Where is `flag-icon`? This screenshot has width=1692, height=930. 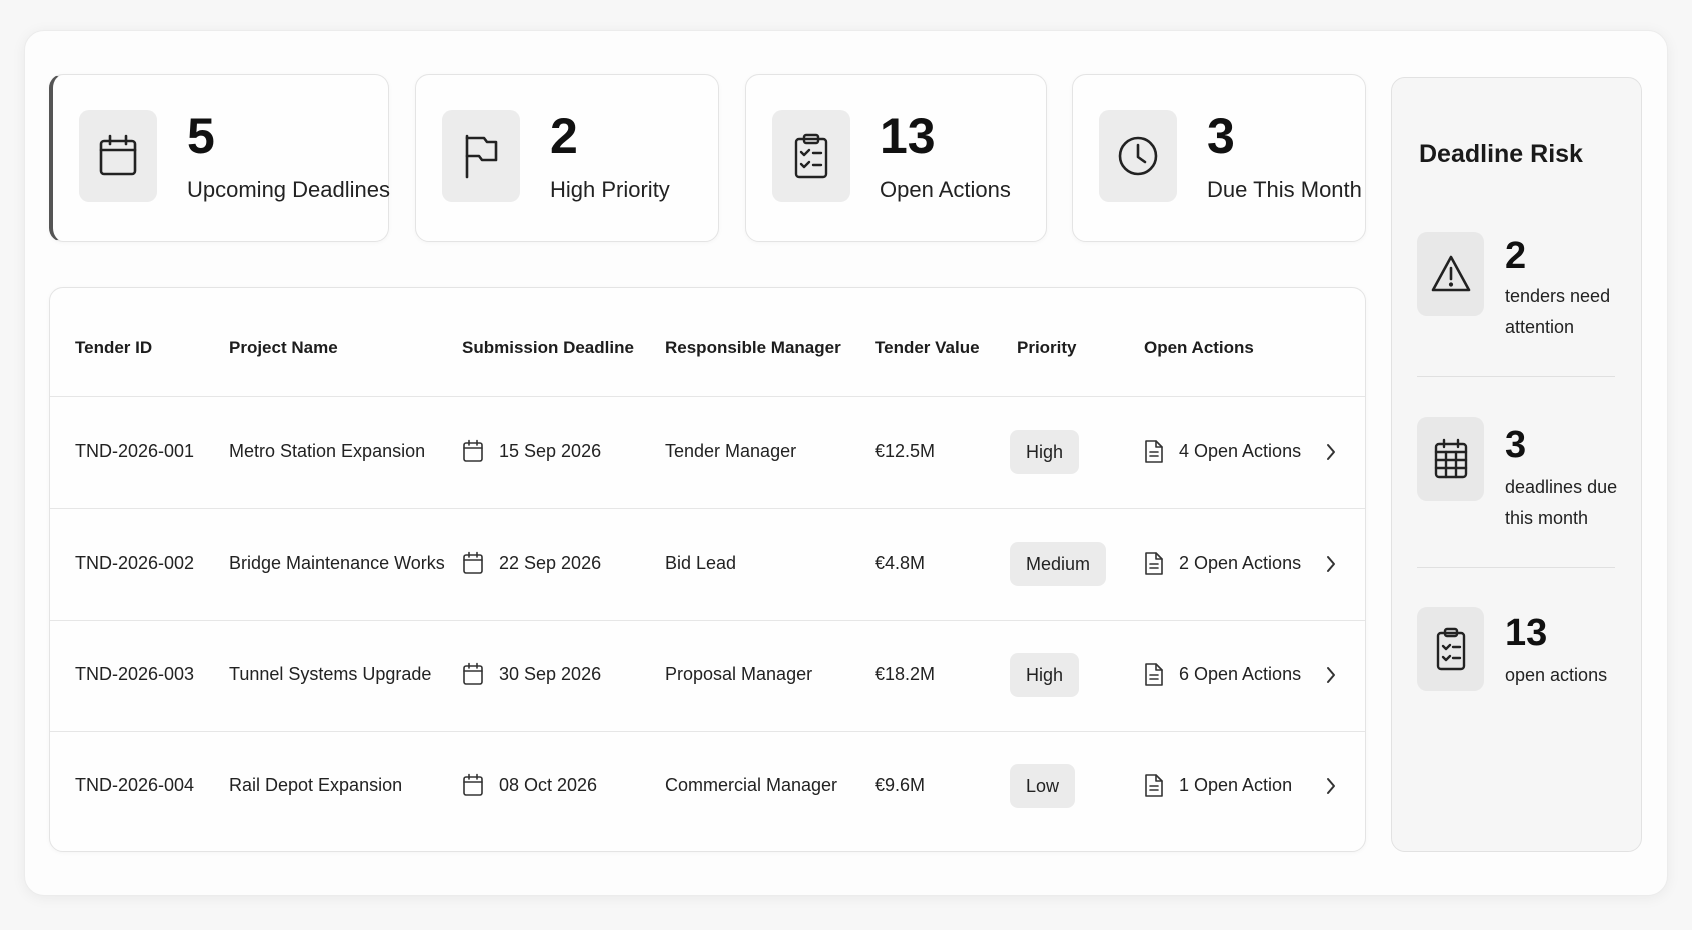 flag-icon is located at coordinates (481, 156).